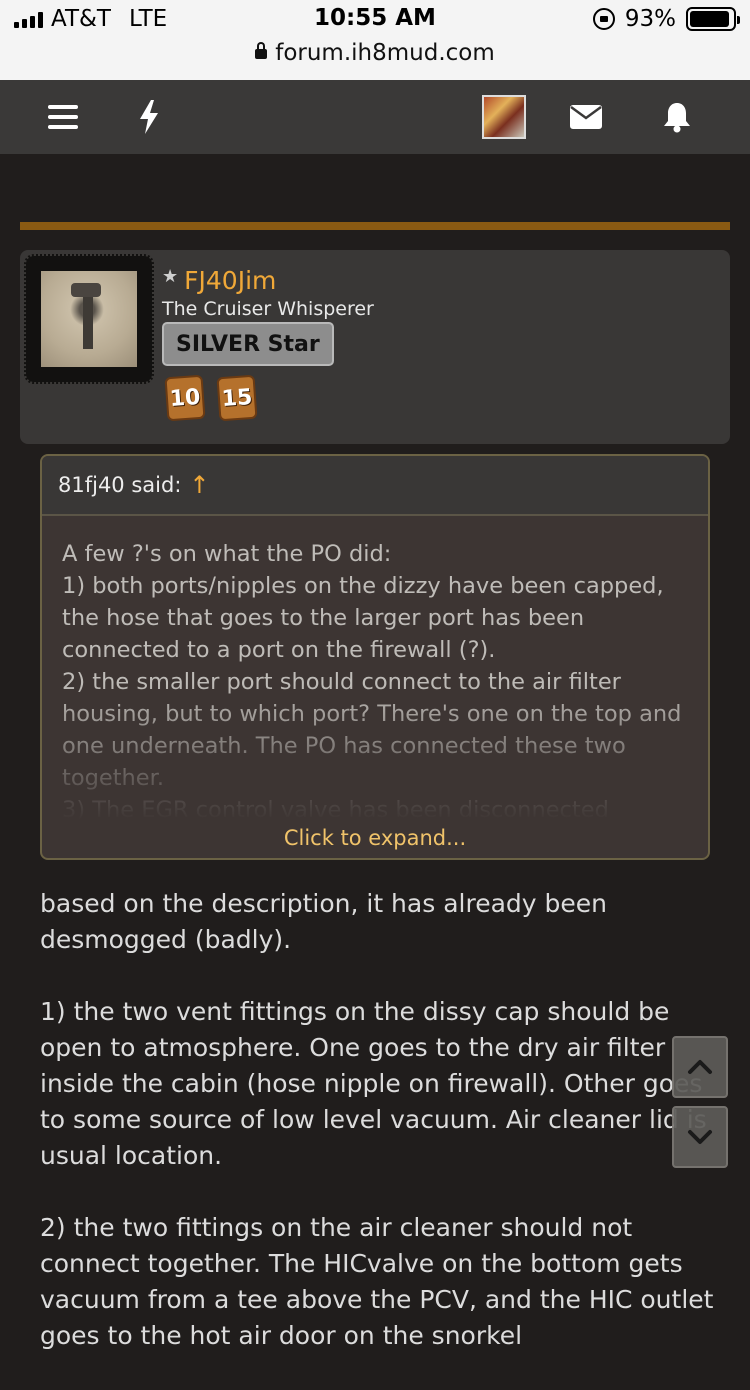 This screenshot has height=1390, width=750. What do you see at coordinates (375, 226) in the screenshot?
I see `post-divider` at bounding box center [375, 226].